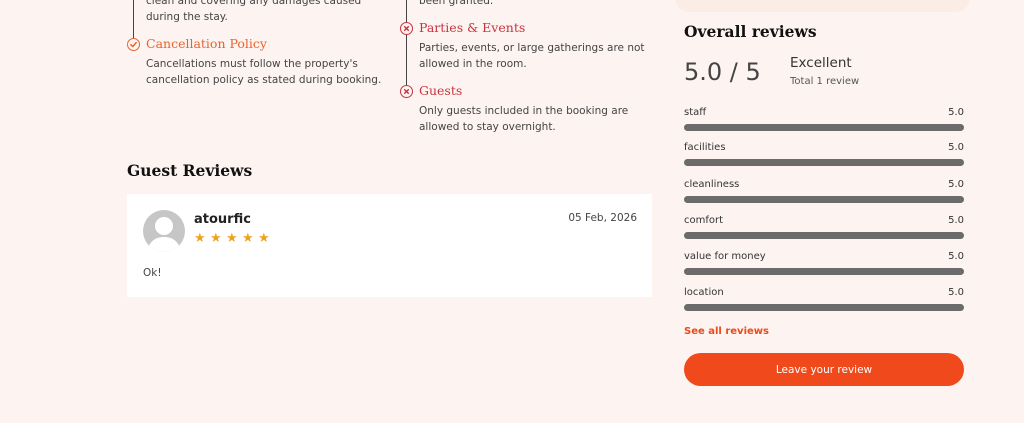 This screenshot has width=1024, height=423. I want to click on check-circle-icon, so click(133, 44).